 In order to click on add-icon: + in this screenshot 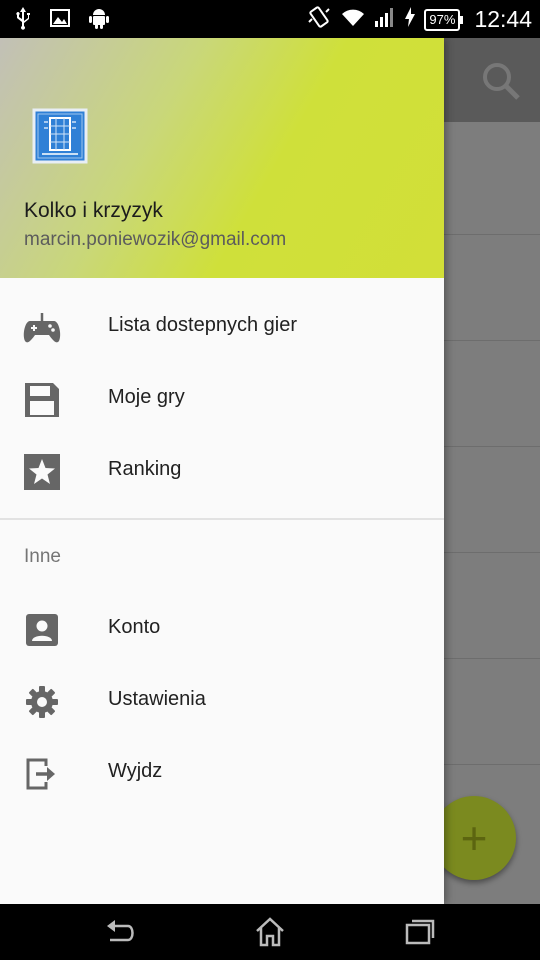, I will do `click(474, 838)`.